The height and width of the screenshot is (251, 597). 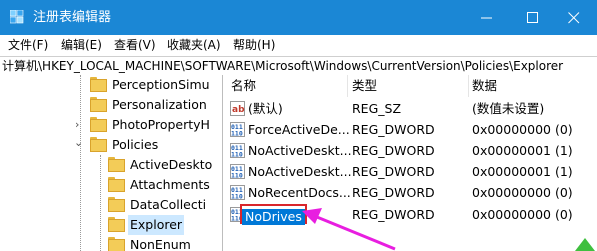 I want to click on string-value-icon: ab, so click(x=237, y=108).